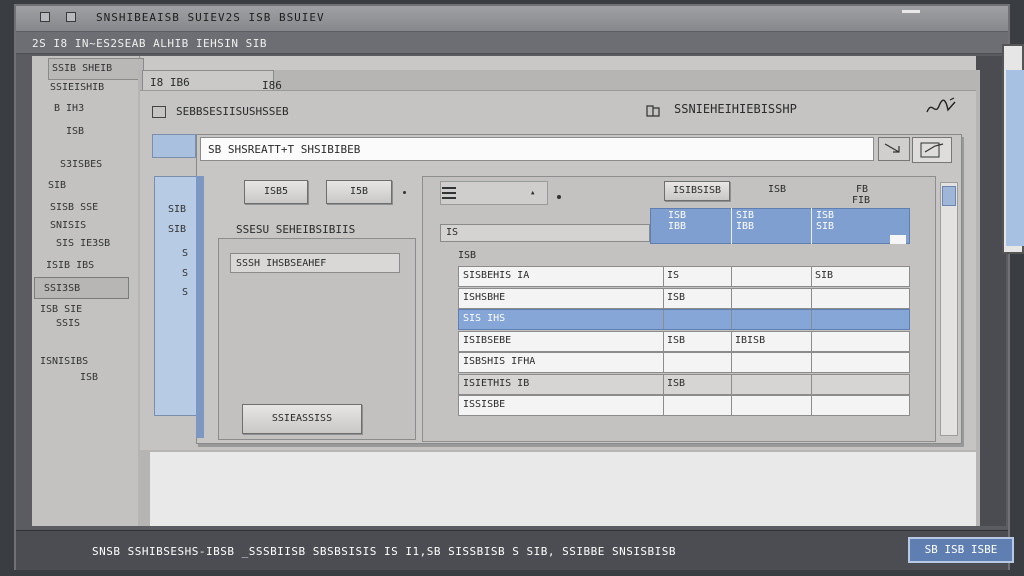  I want to click on left-subpanel-button: SSIEASSISS, so click(302, 419).